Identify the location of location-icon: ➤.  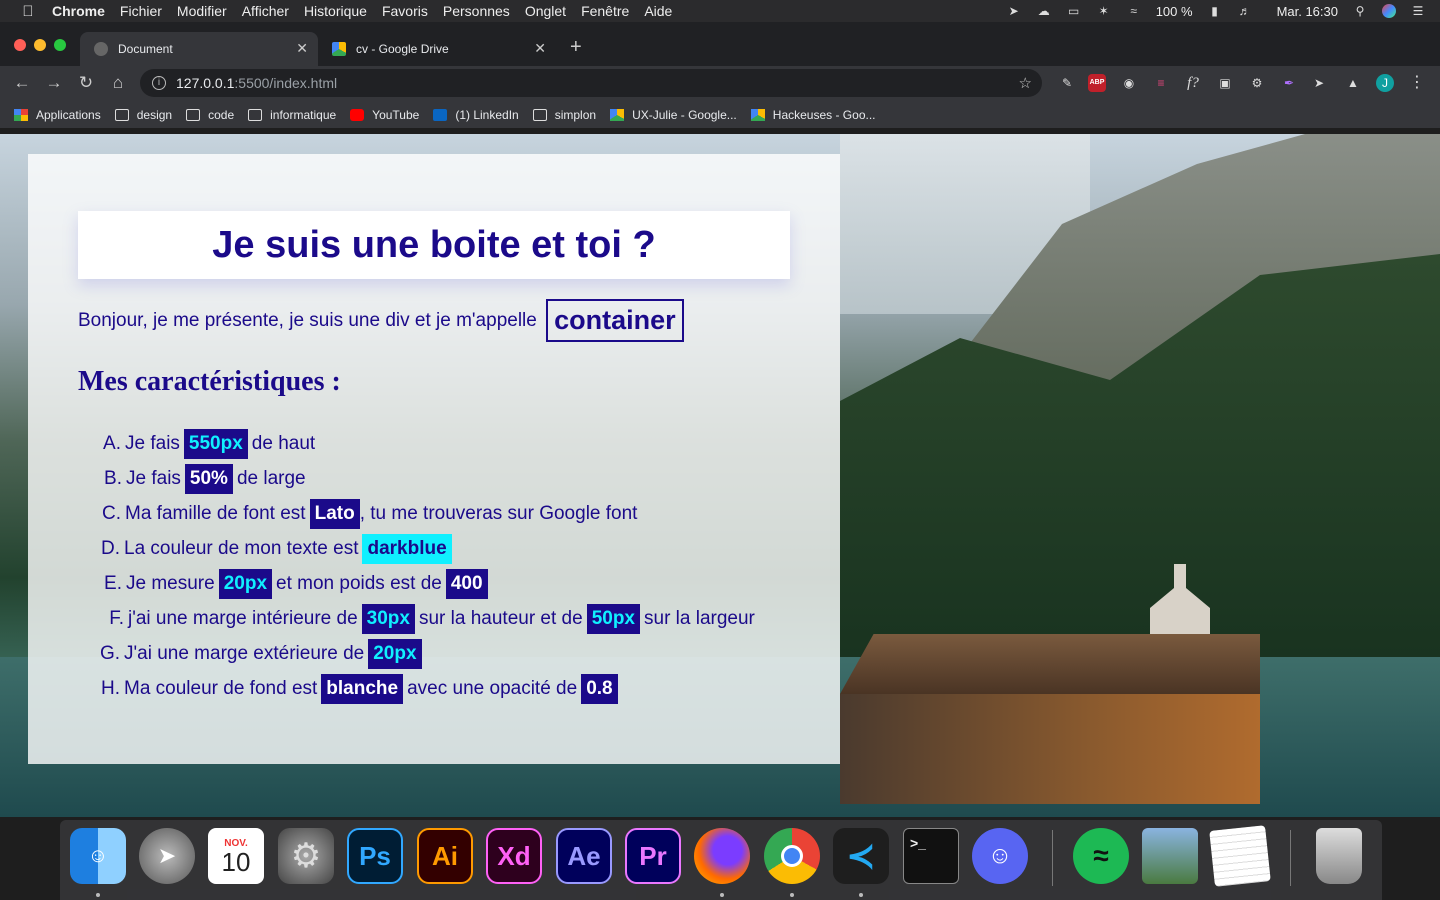
(1014, 11).